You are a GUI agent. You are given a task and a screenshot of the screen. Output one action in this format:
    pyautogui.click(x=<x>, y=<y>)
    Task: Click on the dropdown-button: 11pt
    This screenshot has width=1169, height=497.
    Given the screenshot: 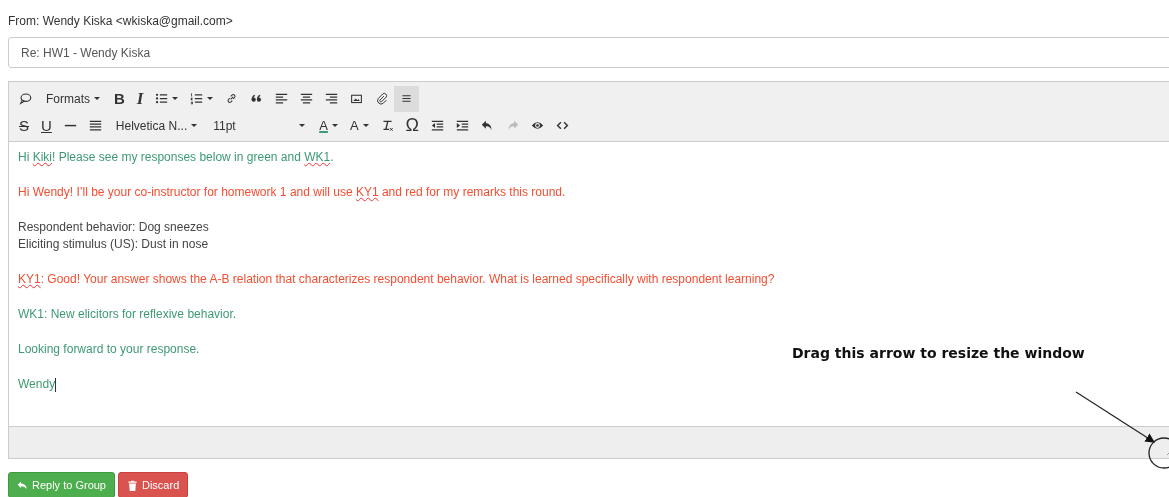 What is the action you would take?
    pyautogui.click(x=259, y=125)
    